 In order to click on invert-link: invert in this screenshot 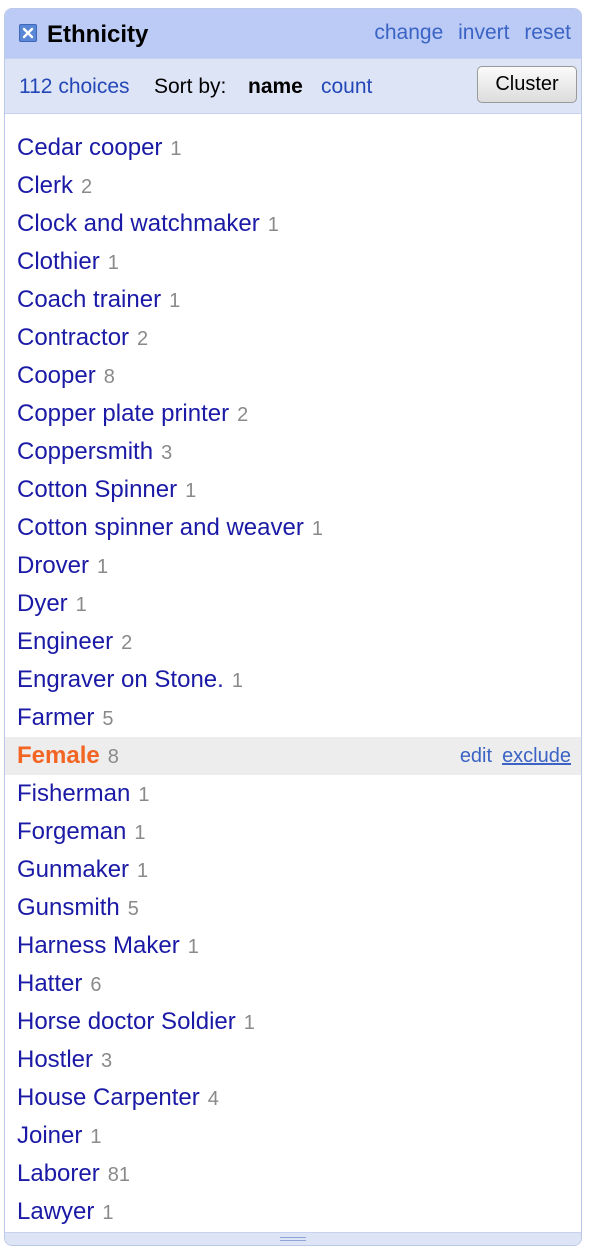, I will do `click(483, 32)`.